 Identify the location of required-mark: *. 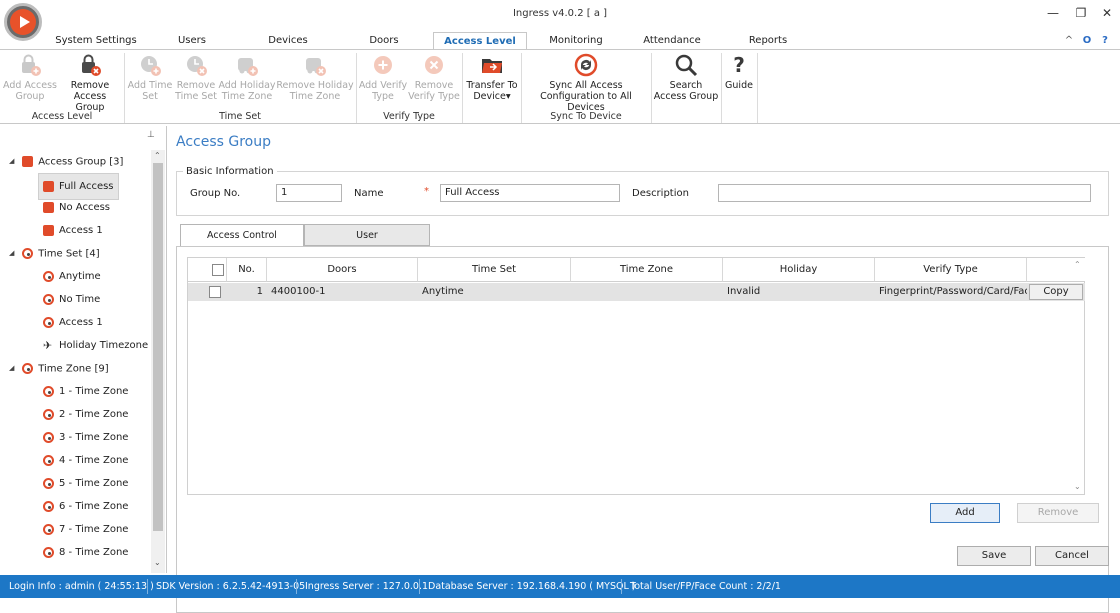
(426, 191).